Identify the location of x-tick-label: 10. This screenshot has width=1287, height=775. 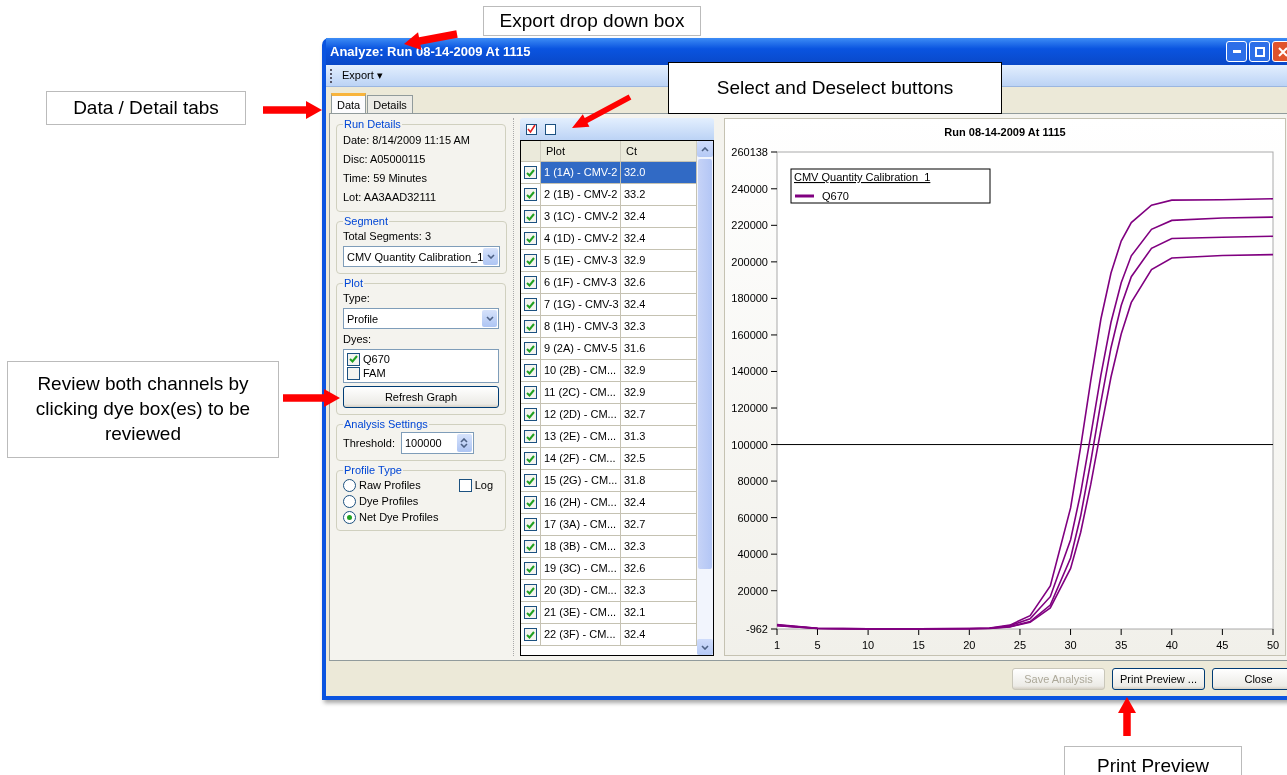
(868, 645).